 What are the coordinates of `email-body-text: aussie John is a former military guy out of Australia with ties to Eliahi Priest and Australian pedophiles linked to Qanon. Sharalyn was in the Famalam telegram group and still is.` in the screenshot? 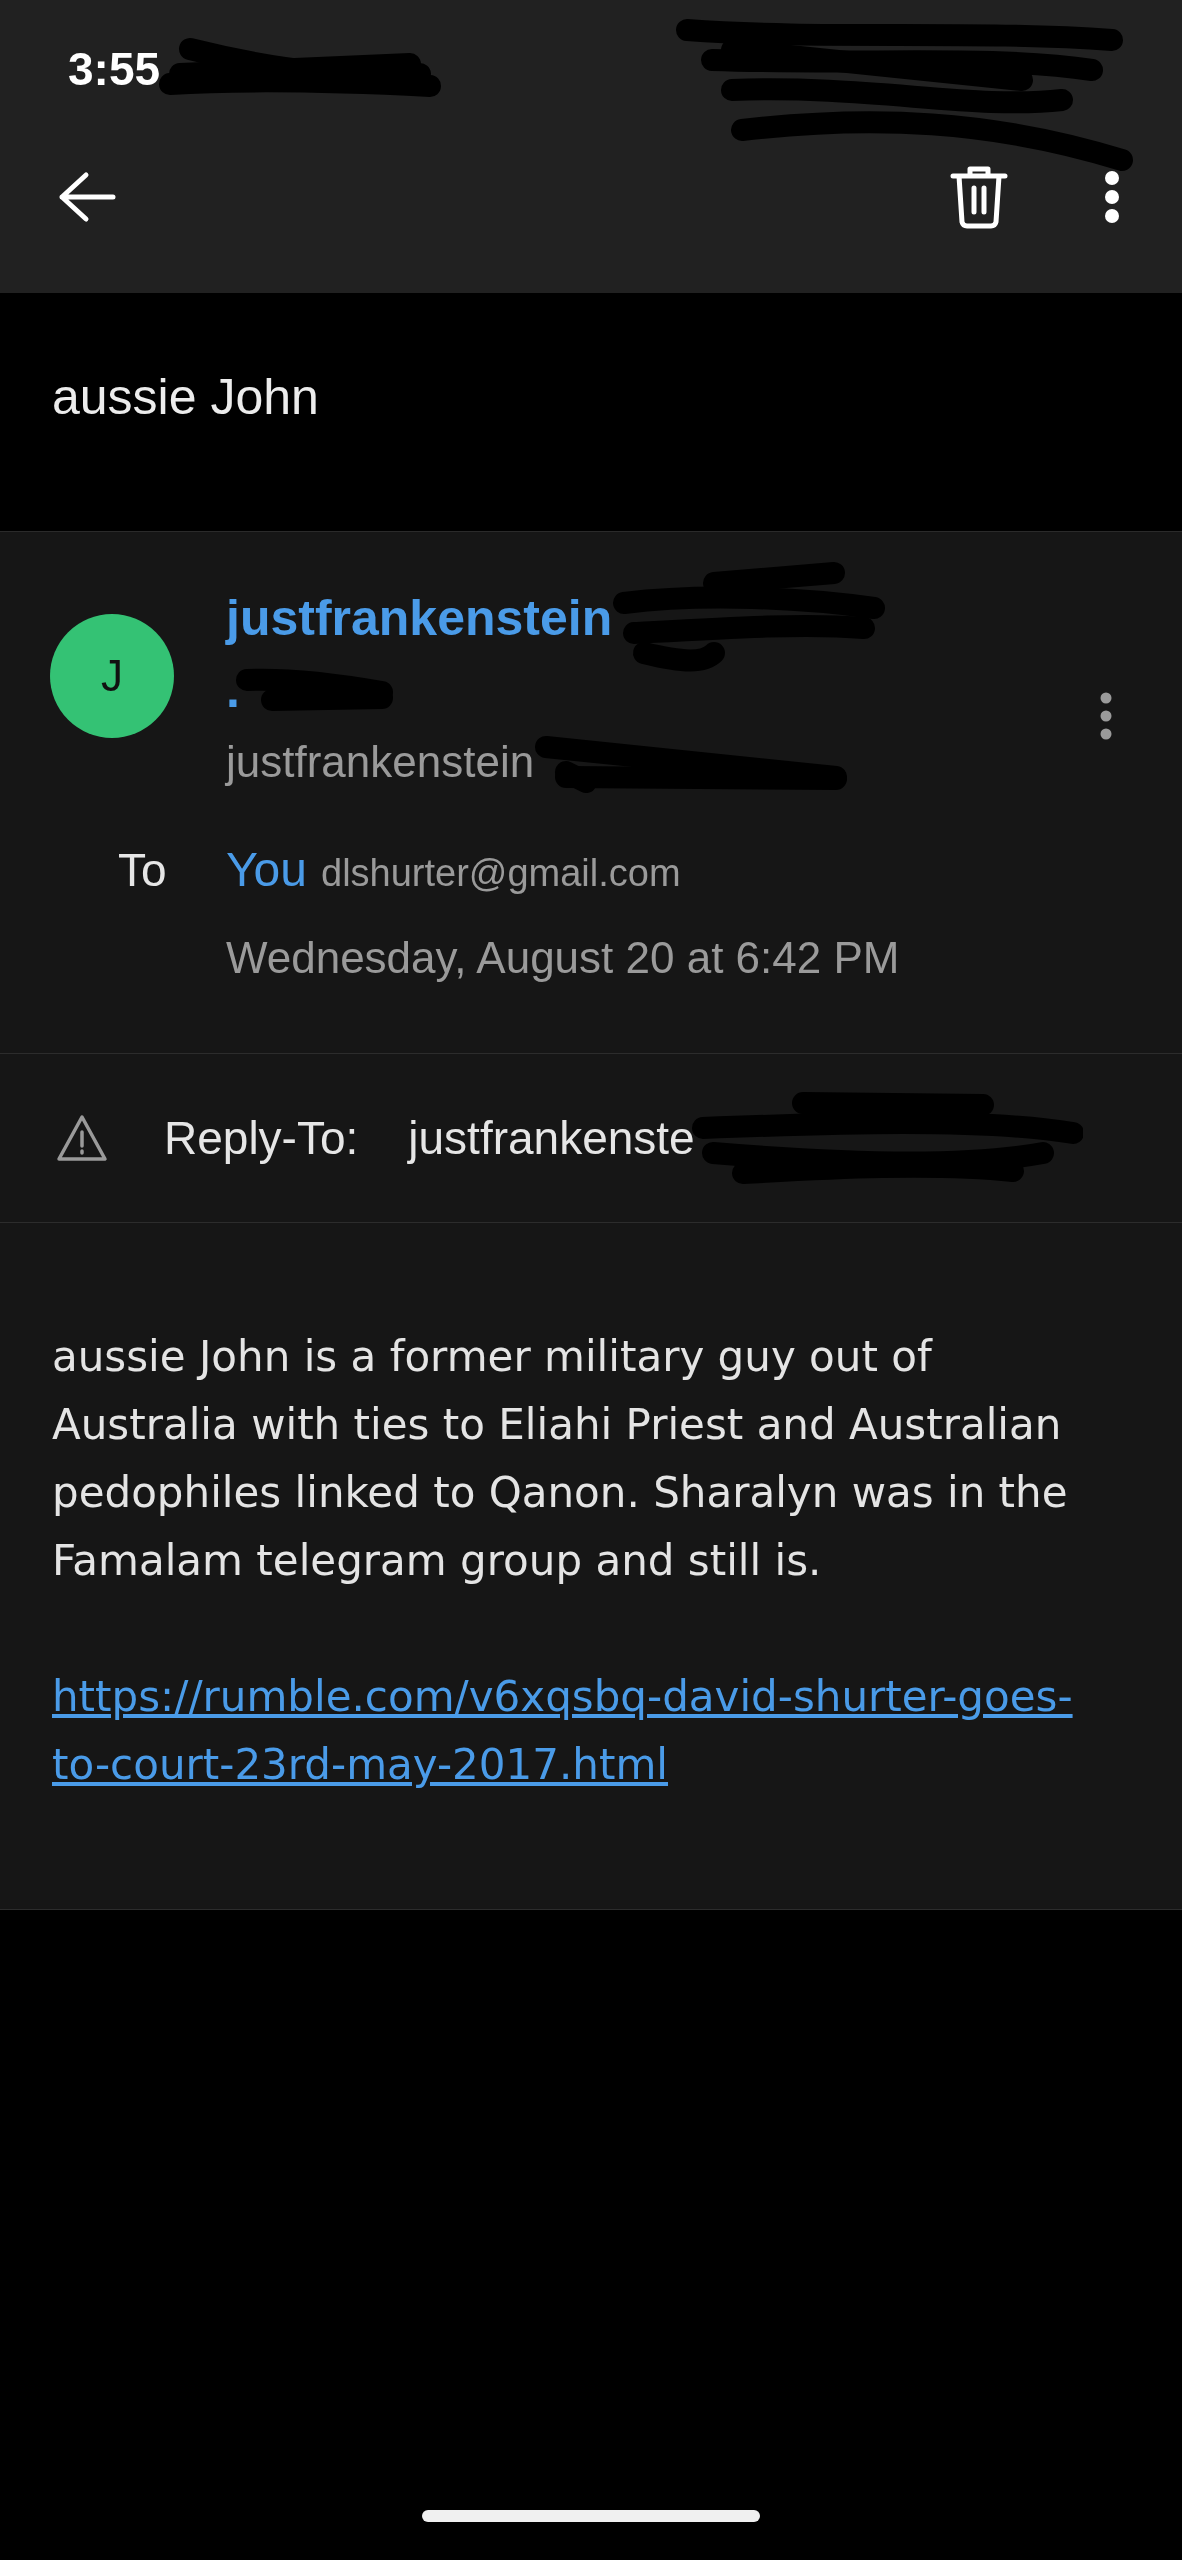 It's located at (560, 1459).